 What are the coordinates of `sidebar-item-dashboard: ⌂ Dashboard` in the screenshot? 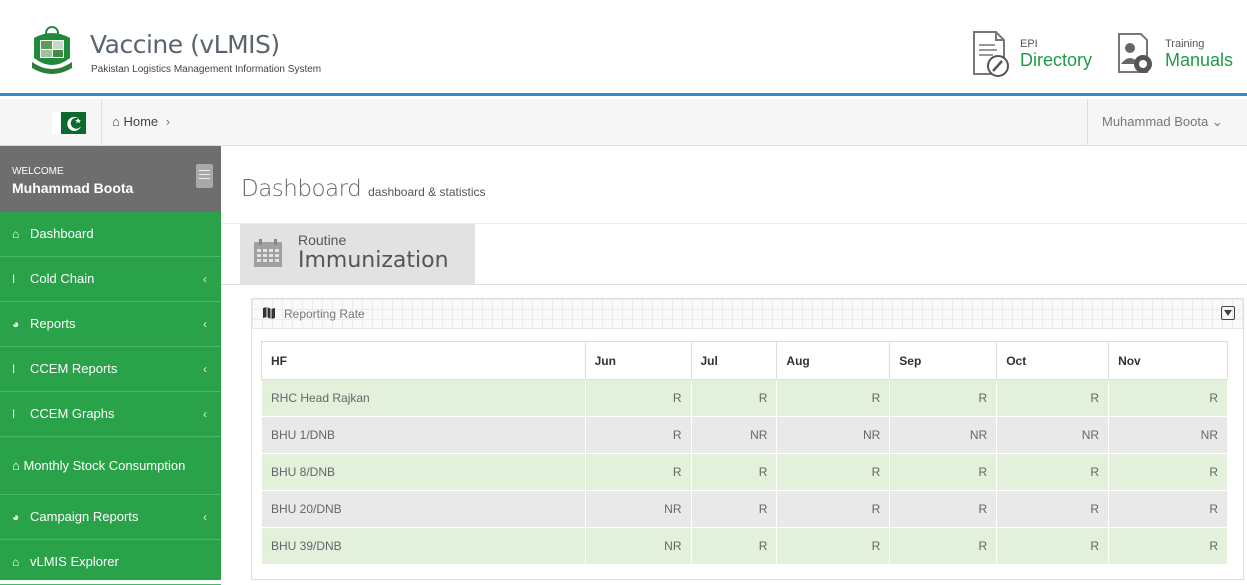 It's located at (110, 234).